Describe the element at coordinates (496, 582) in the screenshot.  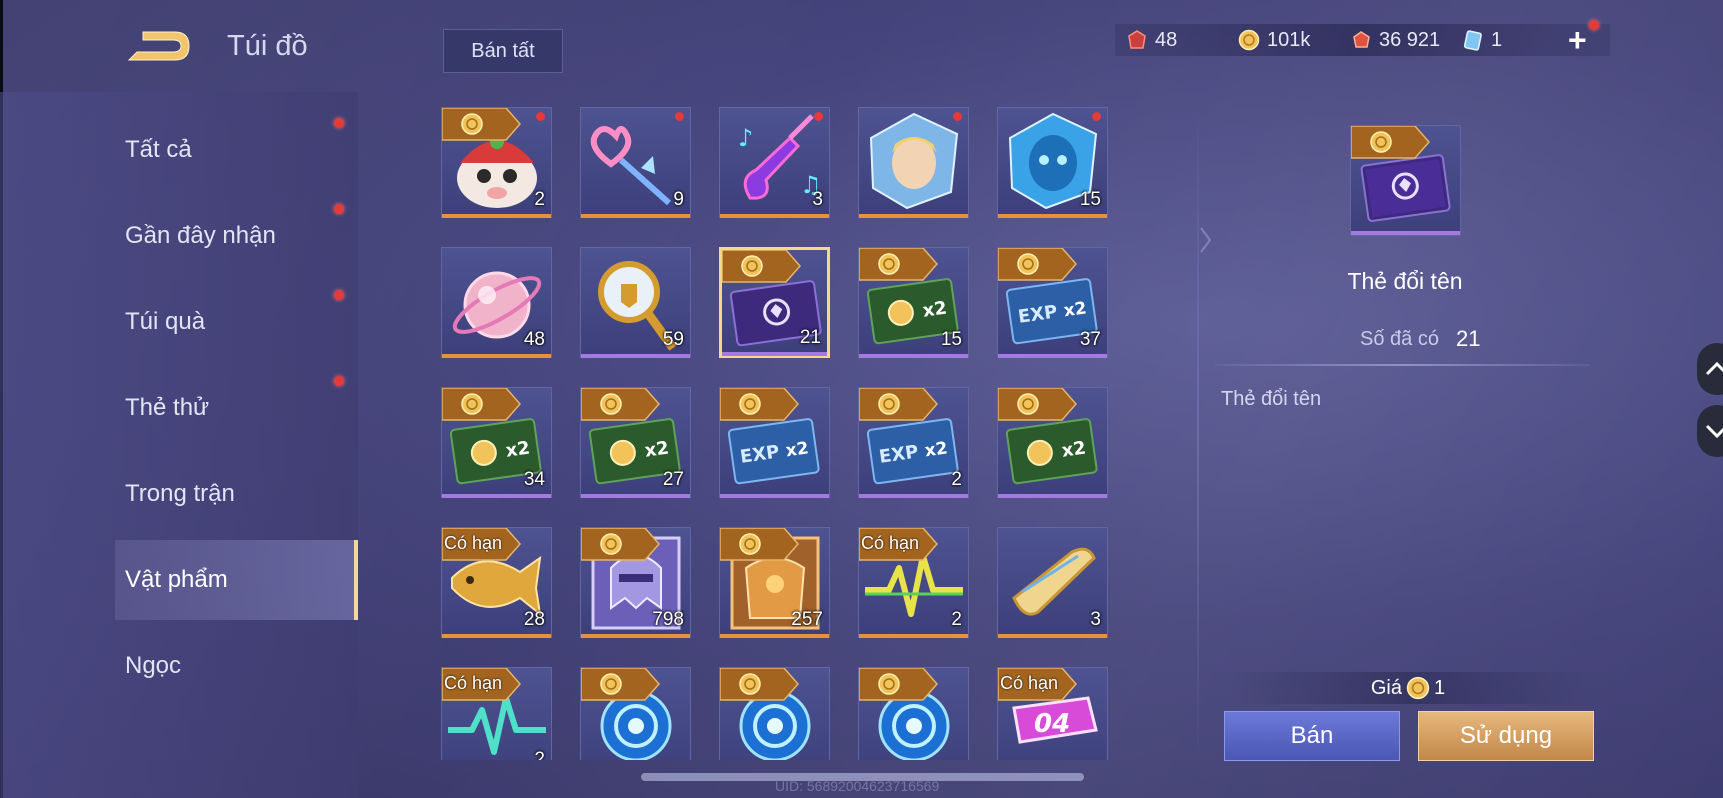
I see `inventory-item-golden-fish: Có hạn 28` at that location.